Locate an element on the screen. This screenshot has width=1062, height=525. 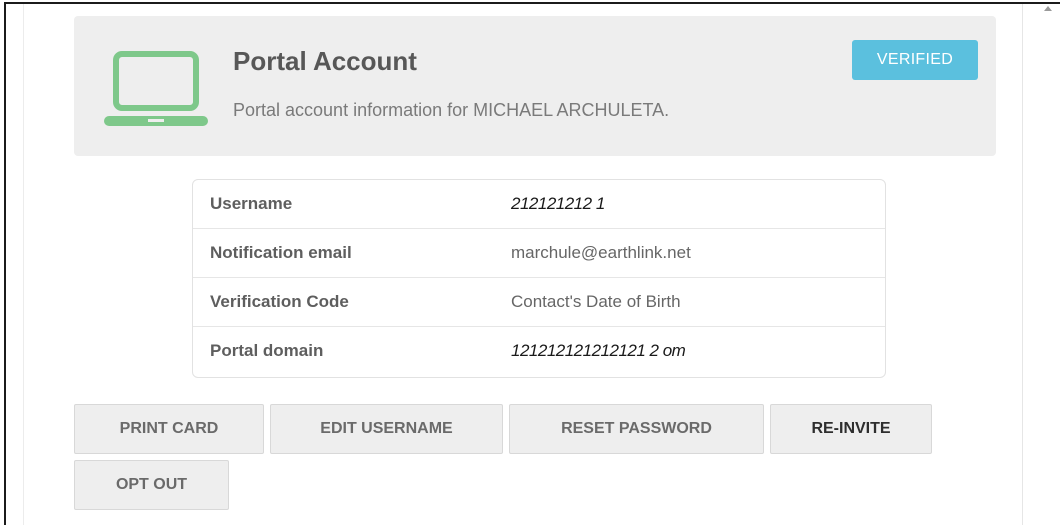
username-label: Username is located at coordinates (251, 203).